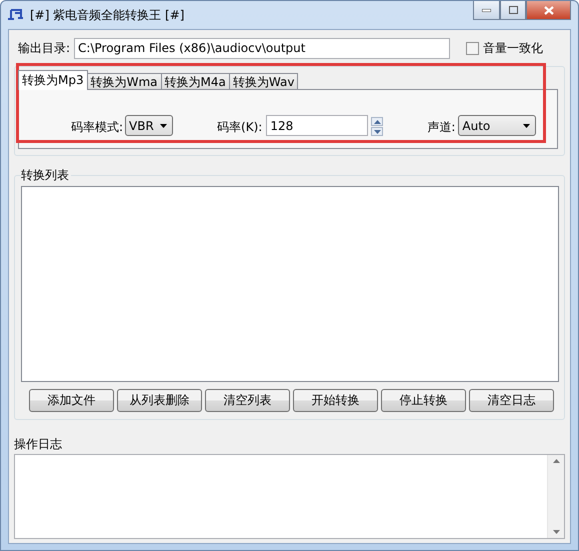 The image size is (579, 551). I want to click on window-title: [#] 紫电音频全能转换王 [#], so click(107, 15).